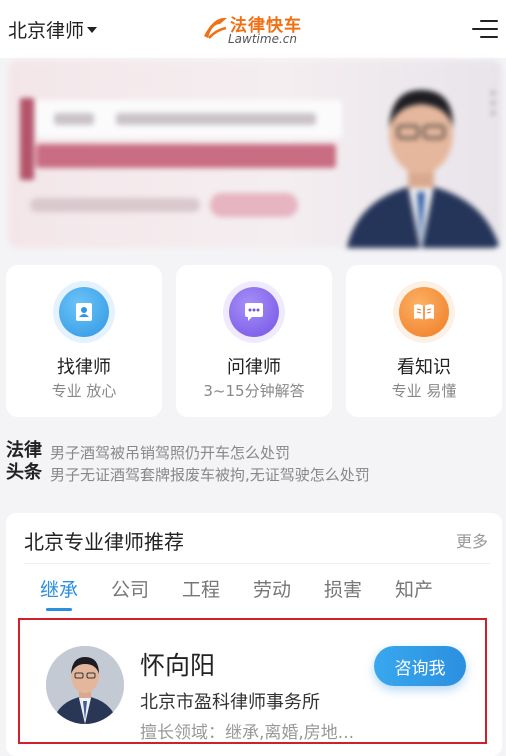 Image resolution: width=506 pixels, height=756 pixels. Describe the element at coordinates (275, 475) in the screenshot. I see `headline-item: 男子无证酒驾套牌报废车被拘,无证驾驶怎么处罚` at that location.